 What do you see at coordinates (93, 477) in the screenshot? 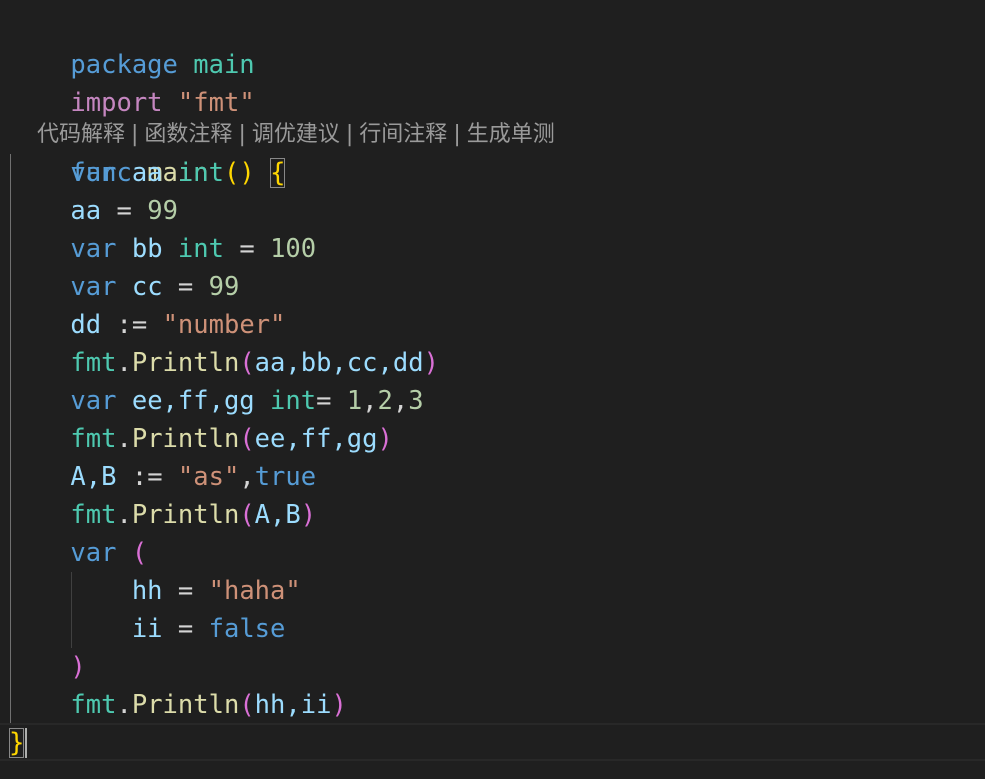
I see `identifier-list: A,B` at bounding box center [93, 477].